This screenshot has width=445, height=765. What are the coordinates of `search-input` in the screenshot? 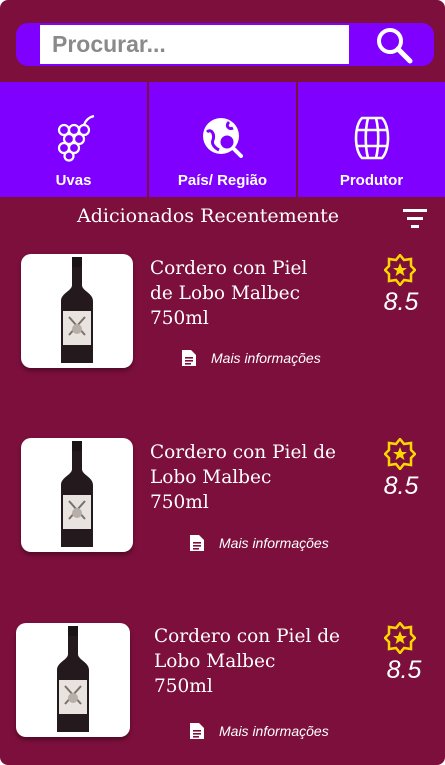 It's located at (194, 44).